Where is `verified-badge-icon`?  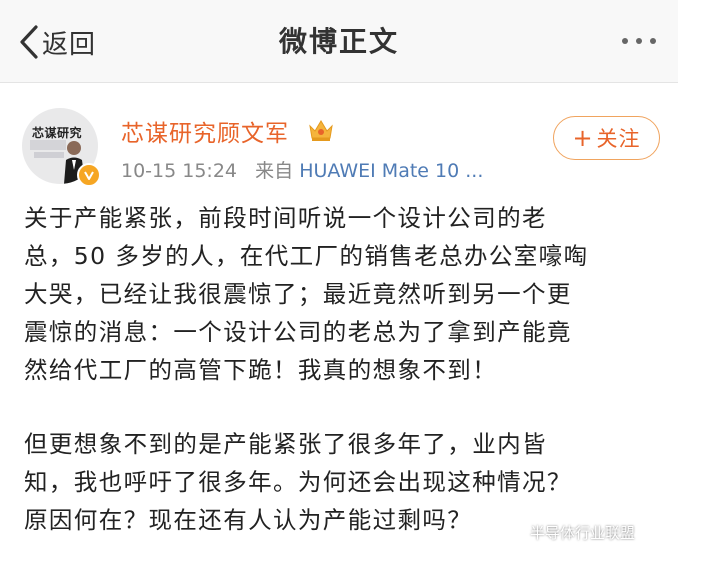
verified-badge-icon is located at coordinates (89, 175).